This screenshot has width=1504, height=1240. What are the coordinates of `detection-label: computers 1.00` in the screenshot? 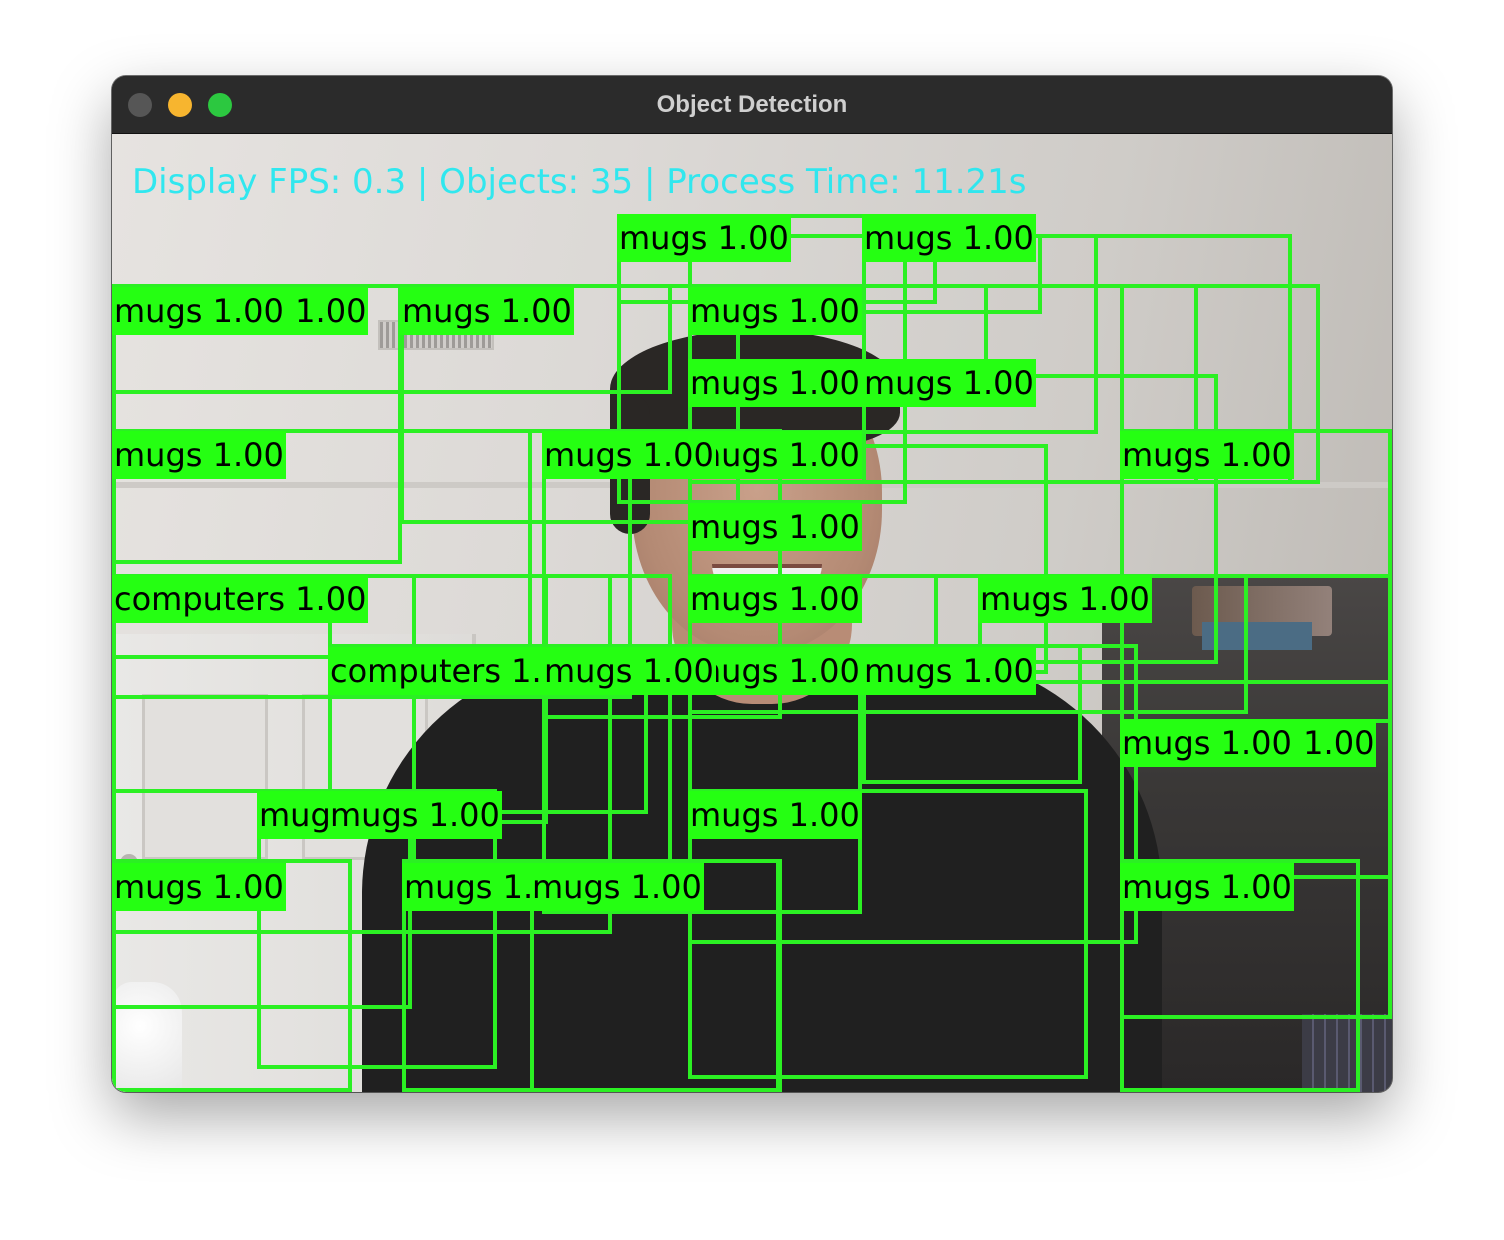 It's located at (240, 599).